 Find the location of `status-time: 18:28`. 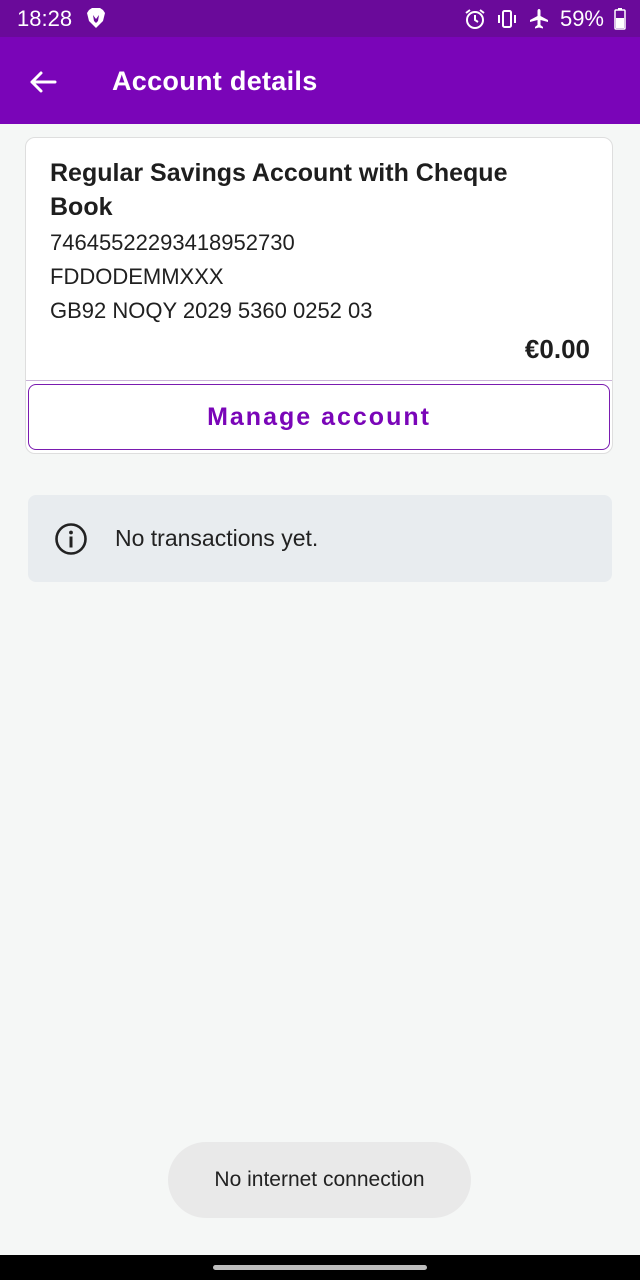

status-time: 18:28 is located at coordinates (45, 18).